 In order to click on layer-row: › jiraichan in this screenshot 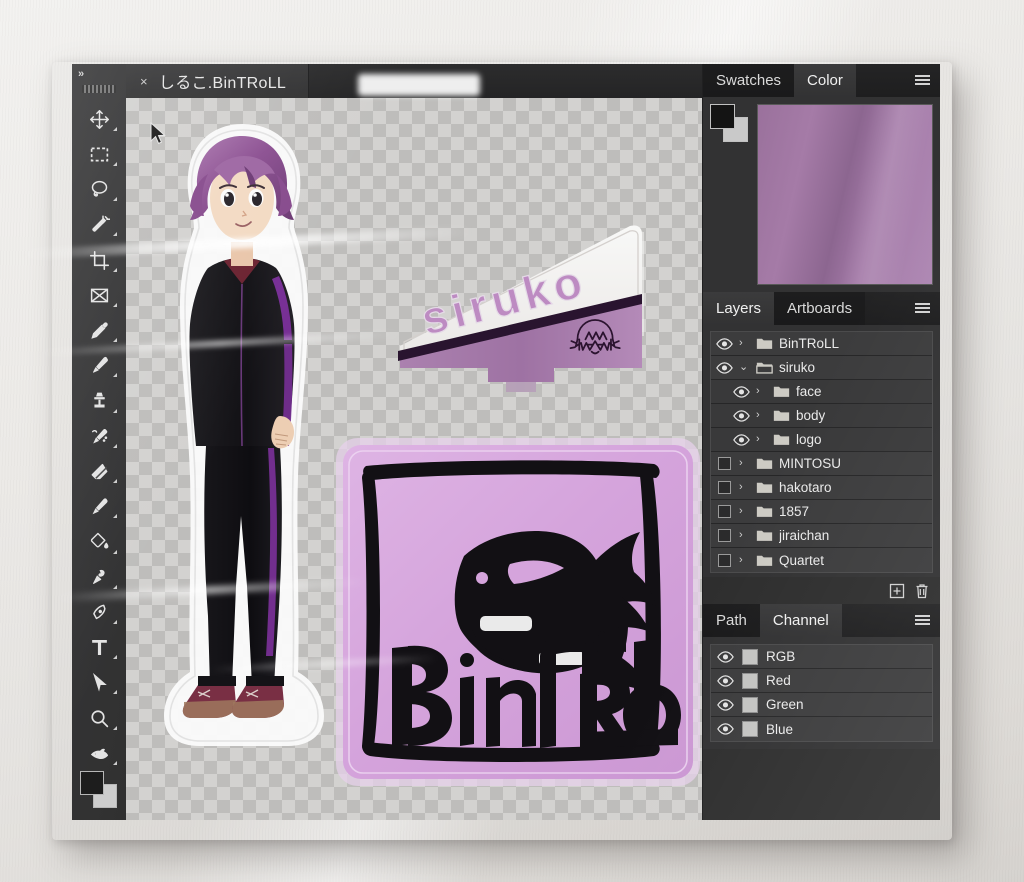, I will do `click(821, 536)`.